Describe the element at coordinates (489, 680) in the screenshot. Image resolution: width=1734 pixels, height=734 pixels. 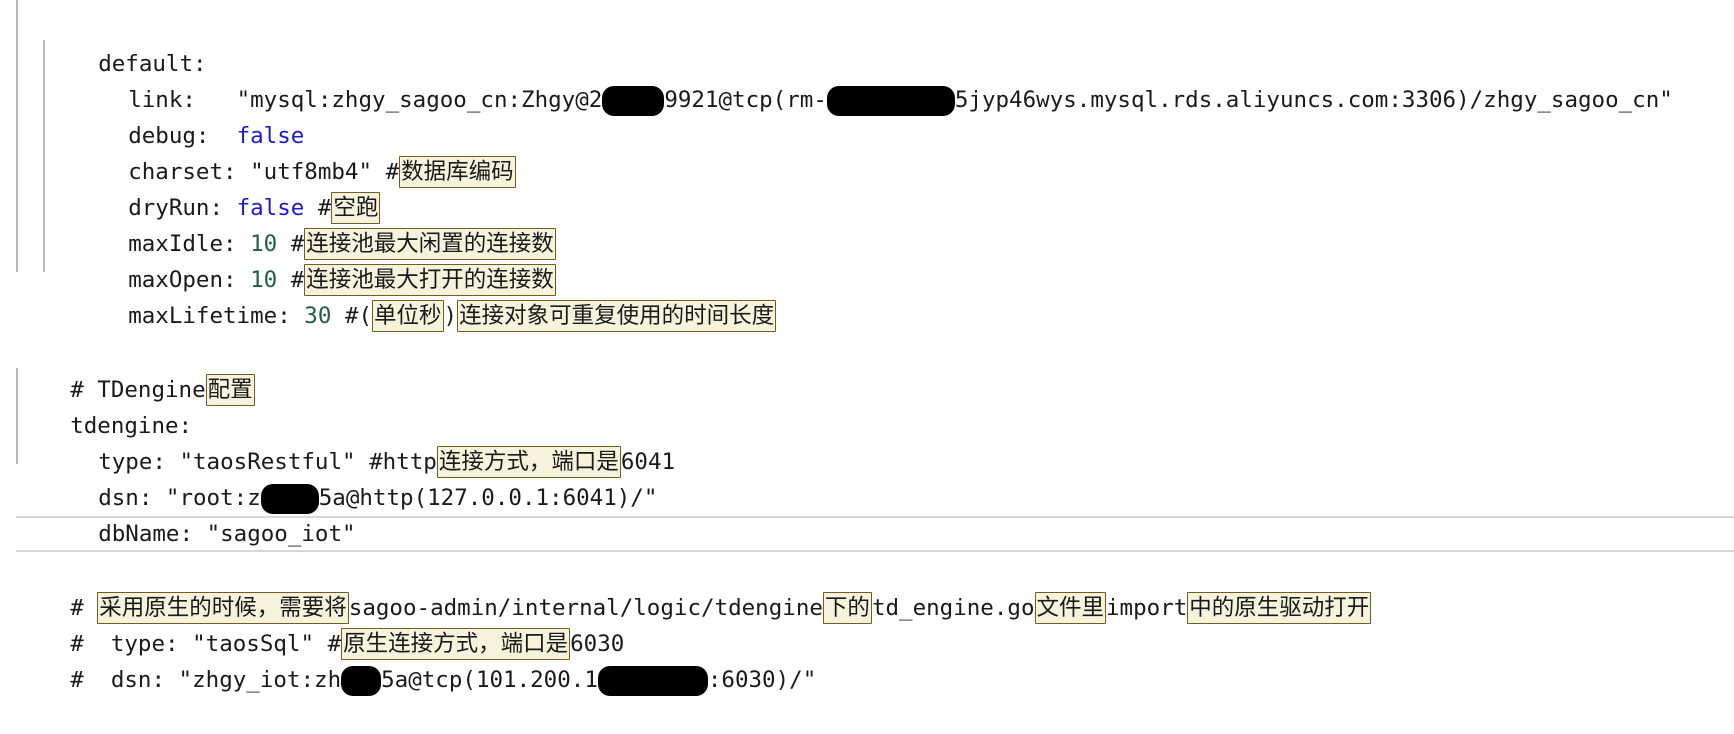
I see `comment-text: 5a@tcp(101.200.1` at that location.